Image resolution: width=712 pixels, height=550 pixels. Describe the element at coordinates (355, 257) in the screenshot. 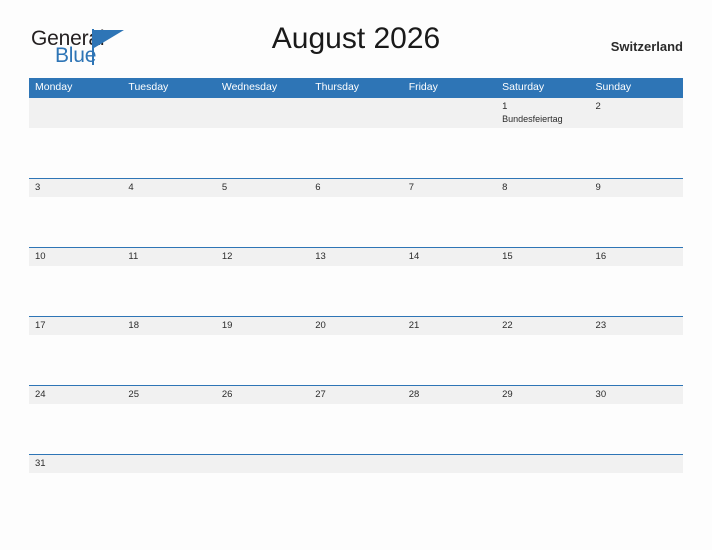

I see `day-cell: 13` at that location.